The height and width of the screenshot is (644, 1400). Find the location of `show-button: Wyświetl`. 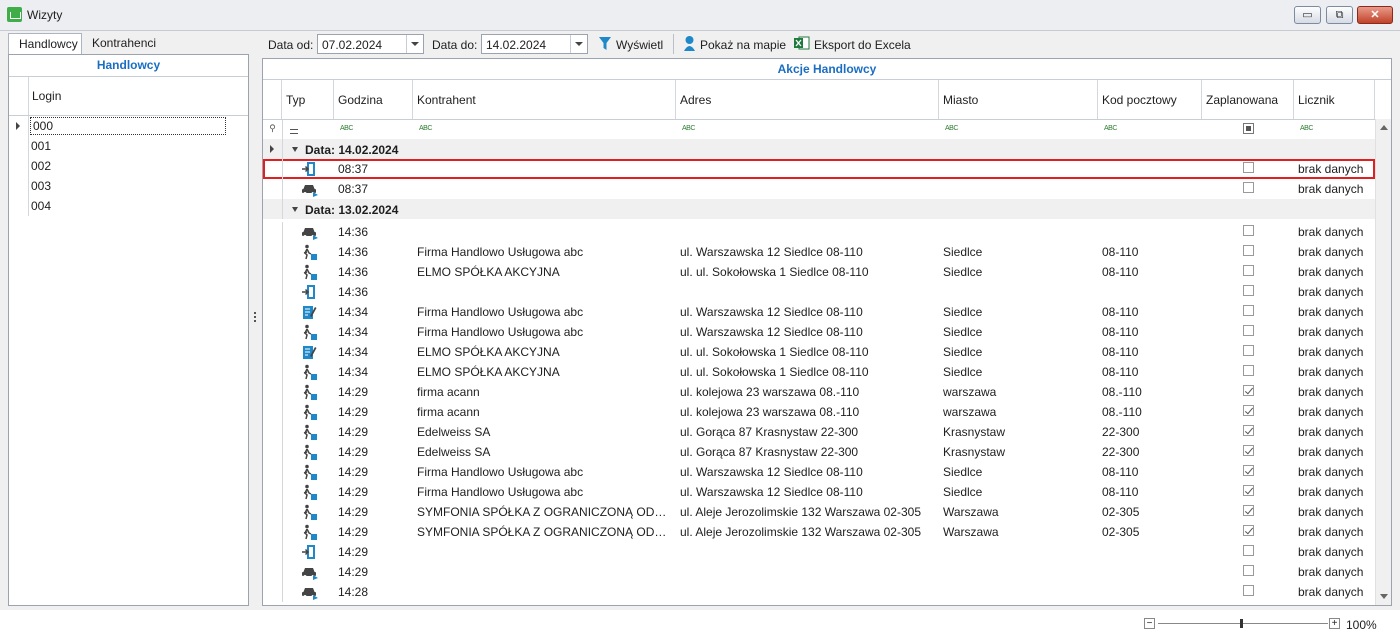

show-button: Wyświetl is located at coordinates (633, 44).